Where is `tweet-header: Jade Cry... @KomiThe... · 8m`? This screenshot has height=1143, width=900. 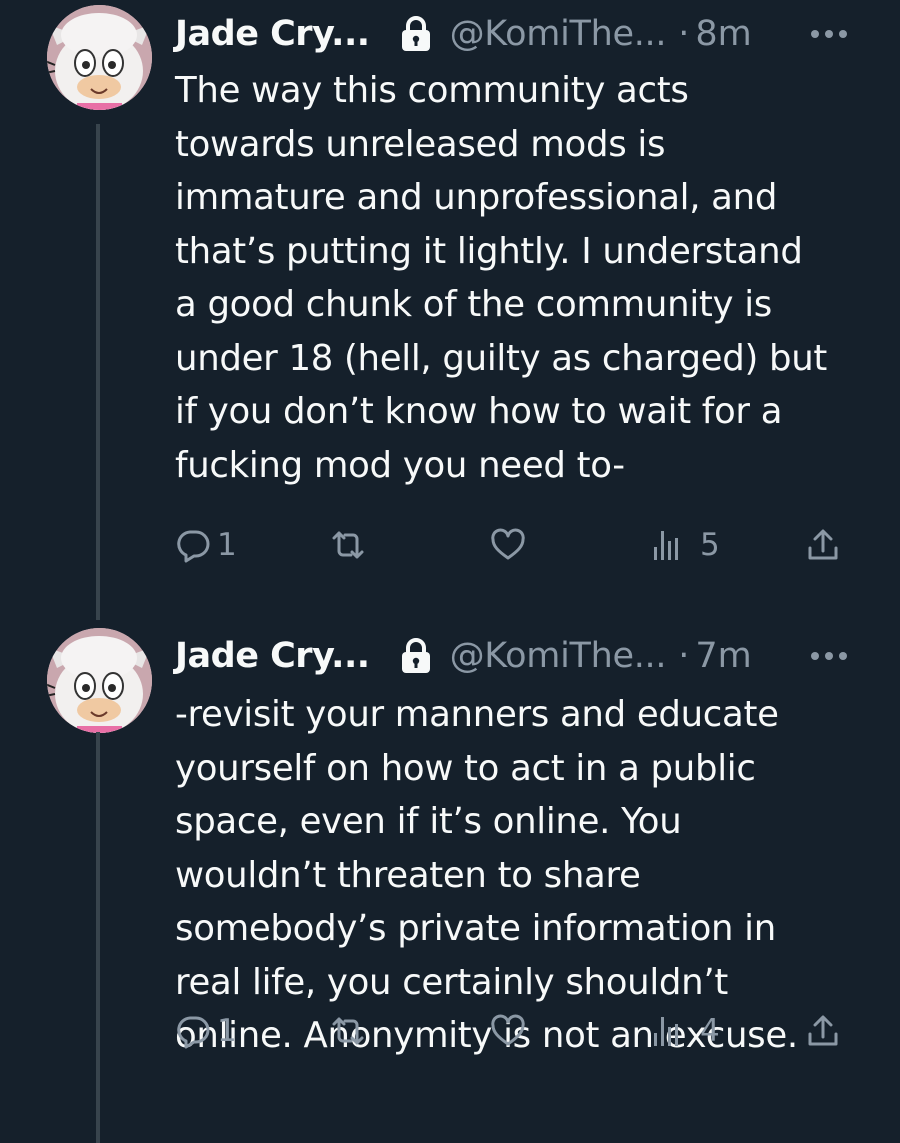
tweet-header: Jade Cry... @KomiThe... · 8m is located at coordinates (525, 34).